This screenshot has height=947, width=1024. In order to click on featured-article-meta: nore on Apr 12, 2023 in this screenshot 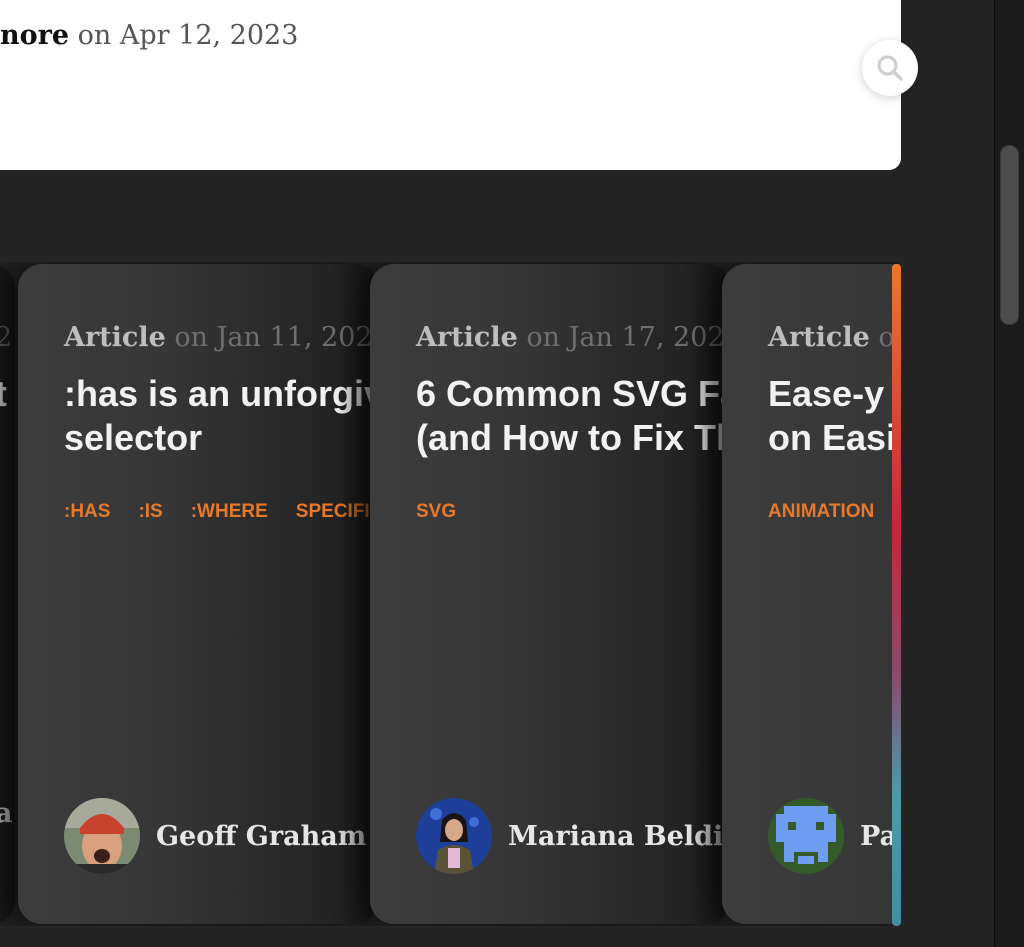, I will do `click(149, 35)`.